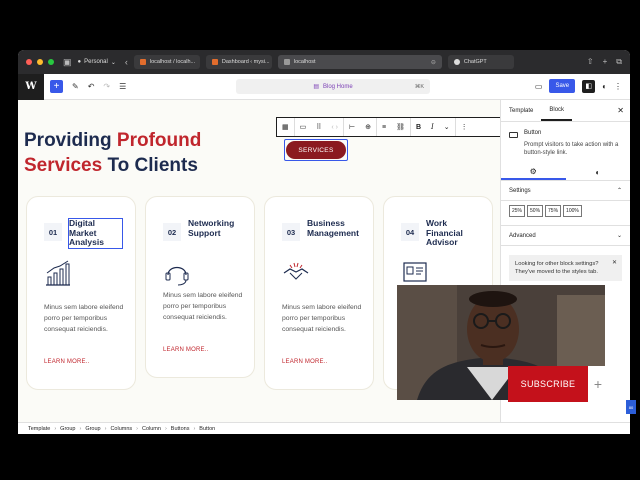 The width and height of the screenshot is (640, 480). What do you see at coordinates (590, 62) in the screenshot?
I see `share-icon: ⇧` at bounding box center [590, 62].